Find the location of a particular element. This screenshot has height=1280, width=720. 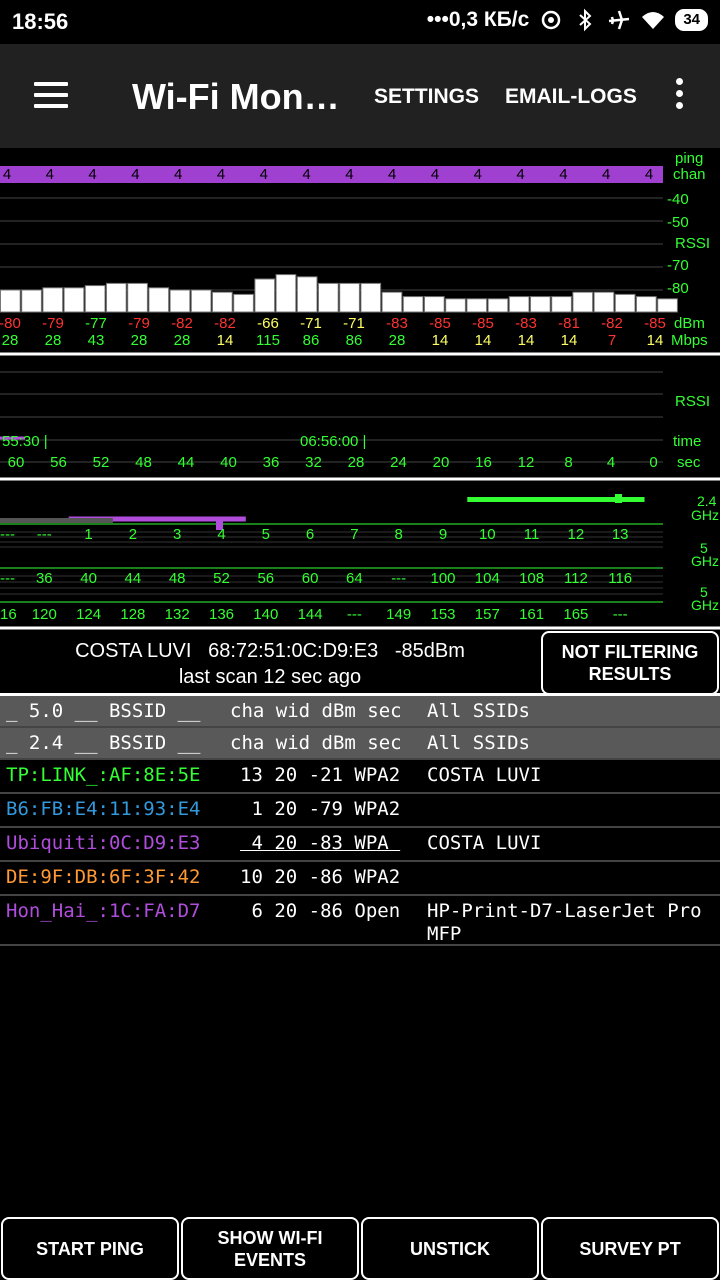

channel-24-label: 8 is located at coordinates (399, 534).